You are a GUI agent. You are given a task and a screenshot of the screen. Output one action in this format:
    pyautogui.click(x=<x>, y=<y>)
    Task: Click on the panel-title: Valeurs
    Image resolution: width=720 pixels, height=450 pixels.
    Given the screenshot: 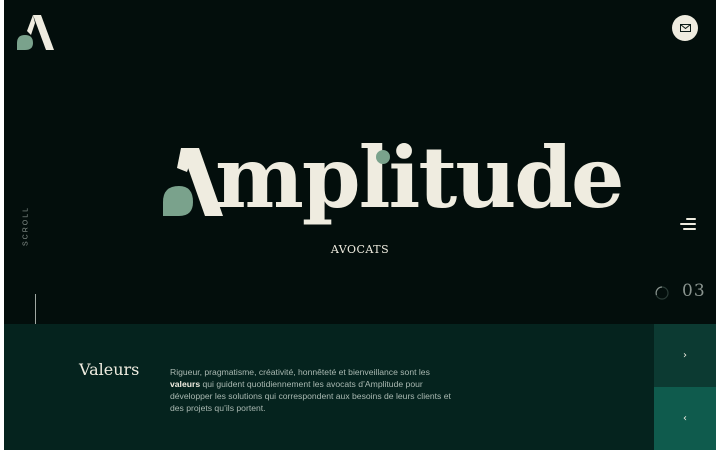 What is the action you would take?
    pyautogui.click(x=109, y=369)
    